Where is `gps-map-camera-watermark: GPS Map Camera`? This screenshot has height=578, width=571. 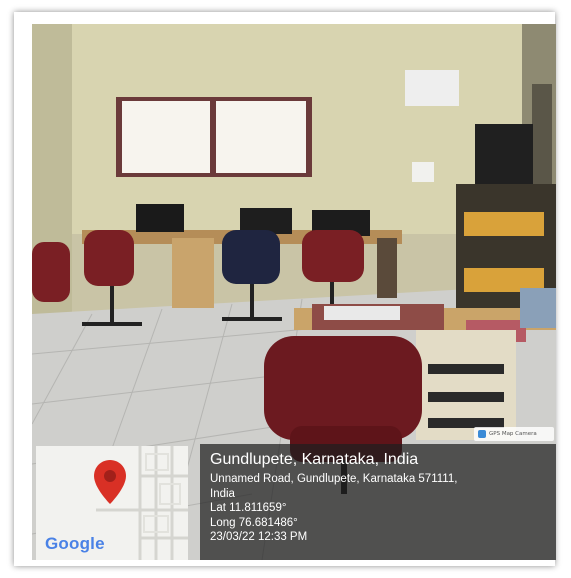 gps-map-camera-watermark: GPS Map Camera is located at coordinates (514, 434).